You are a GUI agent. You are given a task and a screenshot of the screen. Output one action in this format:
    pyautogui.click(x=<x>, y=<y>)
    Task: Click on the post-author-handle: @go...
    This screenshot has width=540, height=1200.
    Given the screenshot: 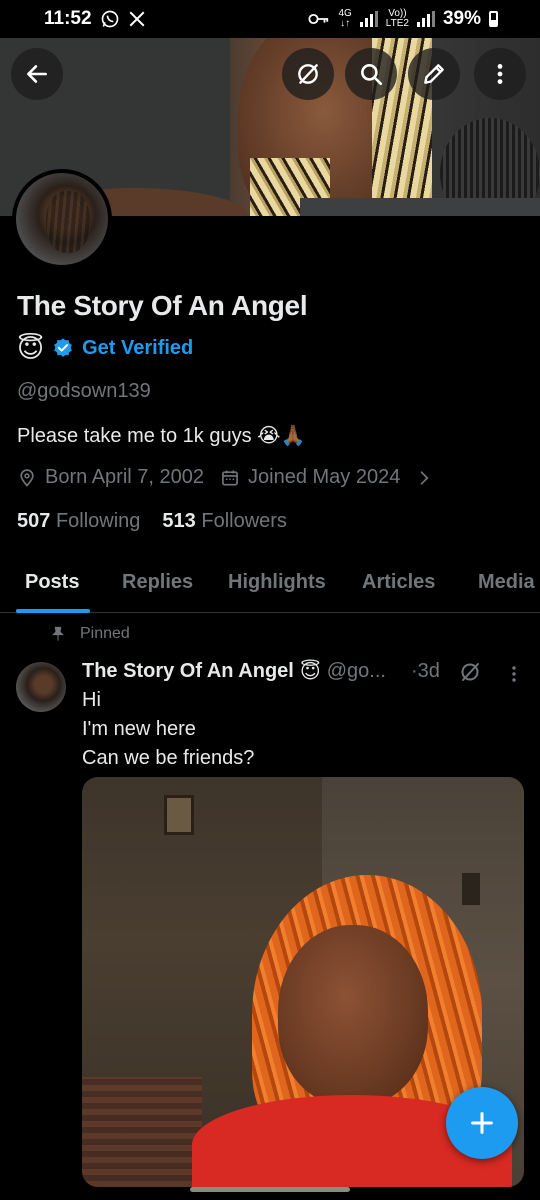 What is the action you would take?
    pyautogui.click(x=356, y=671)
    